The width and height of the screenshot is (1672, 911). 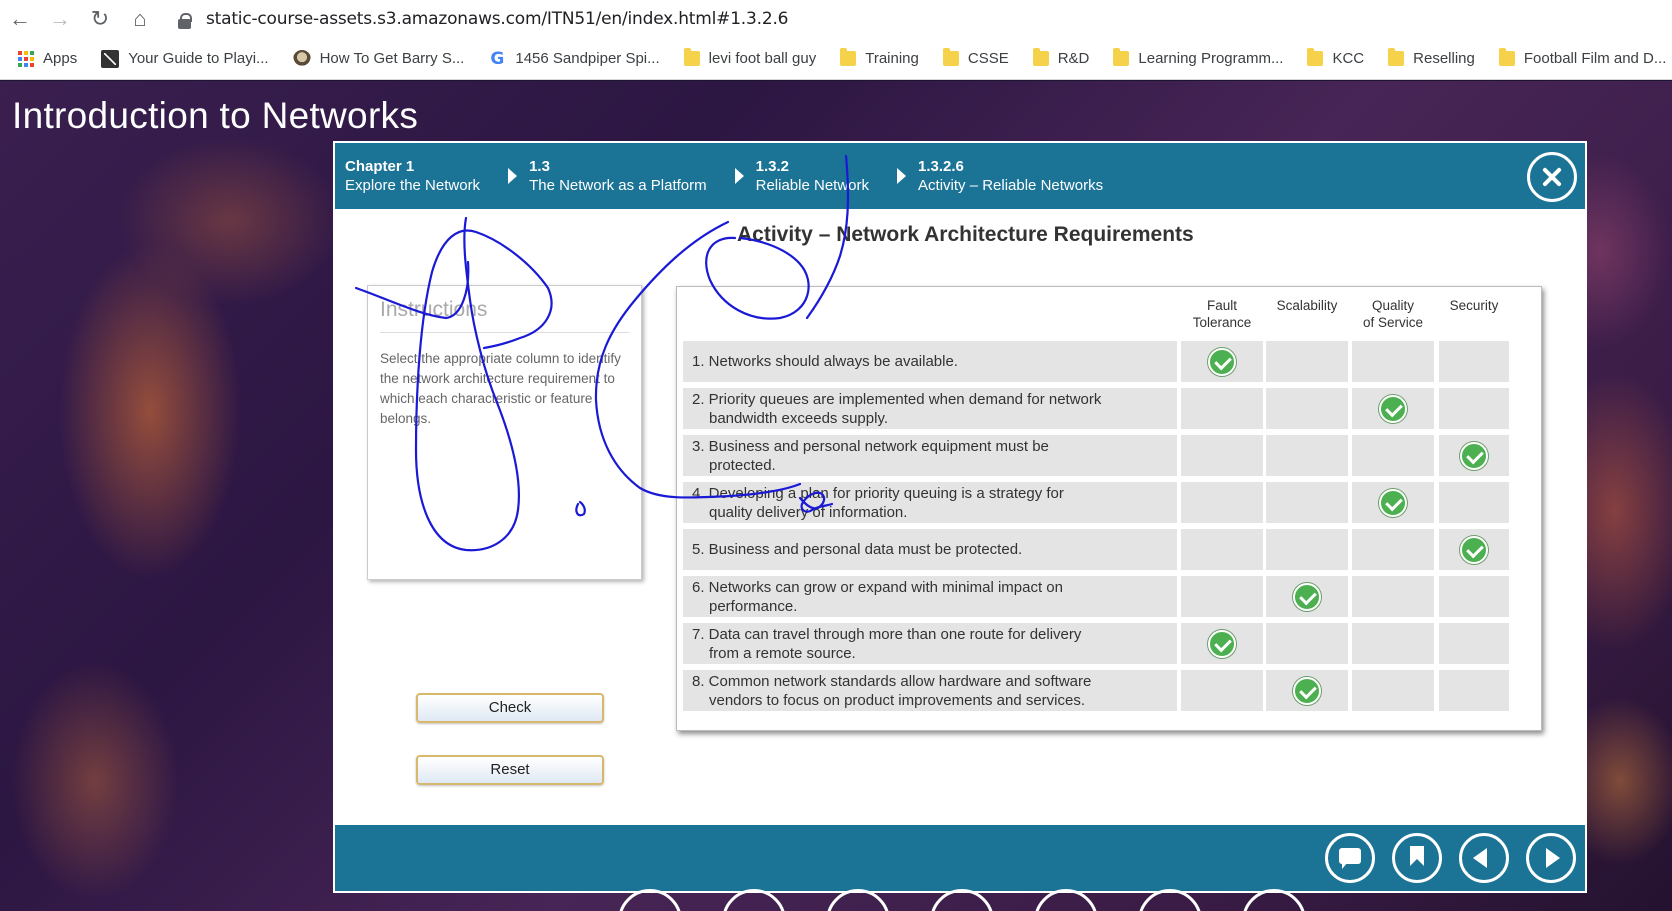 What do you see at coordinates (504, 315) in the screenshot?
I see `instructions-heading: Instructions` at bounding box center [504, 315].